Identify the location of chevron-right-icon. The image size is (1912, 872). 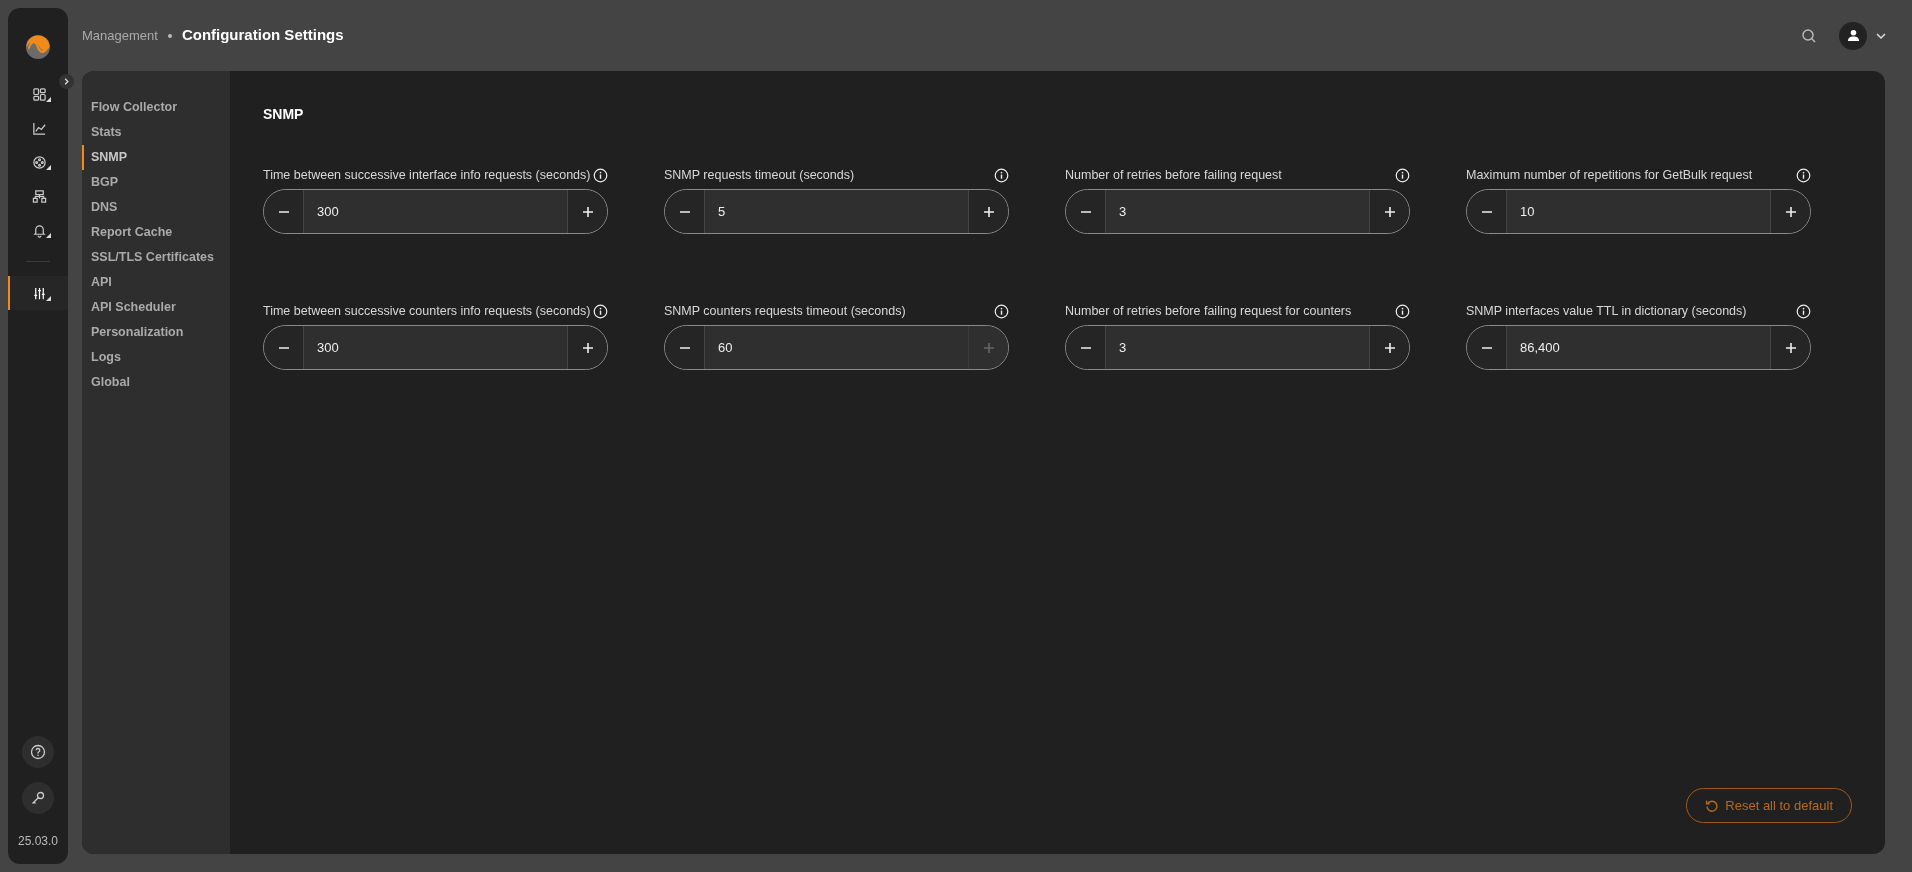
(66, 81).